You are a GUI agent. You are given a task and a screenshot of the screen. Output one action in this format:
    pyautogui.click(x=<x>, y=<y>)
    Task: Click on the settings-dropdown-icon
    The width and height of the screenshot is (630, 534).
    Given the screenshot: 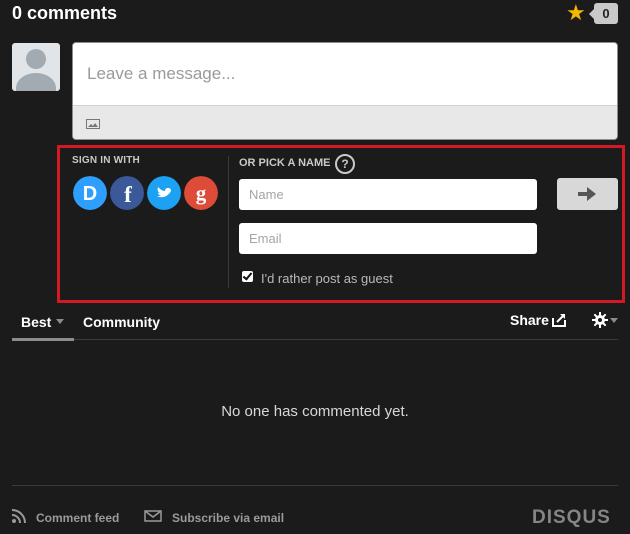 What is the action you would take?
    pyautogui.click(x=614, y=320)
    